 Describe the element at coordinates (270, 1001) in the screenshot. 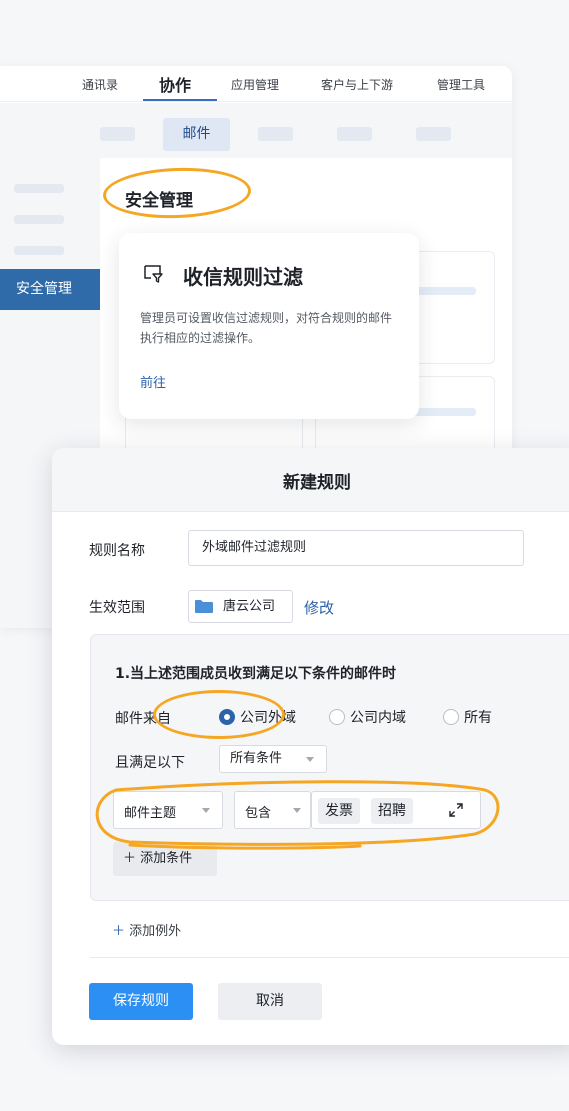

I see `cancel-button: 取消` at that location.